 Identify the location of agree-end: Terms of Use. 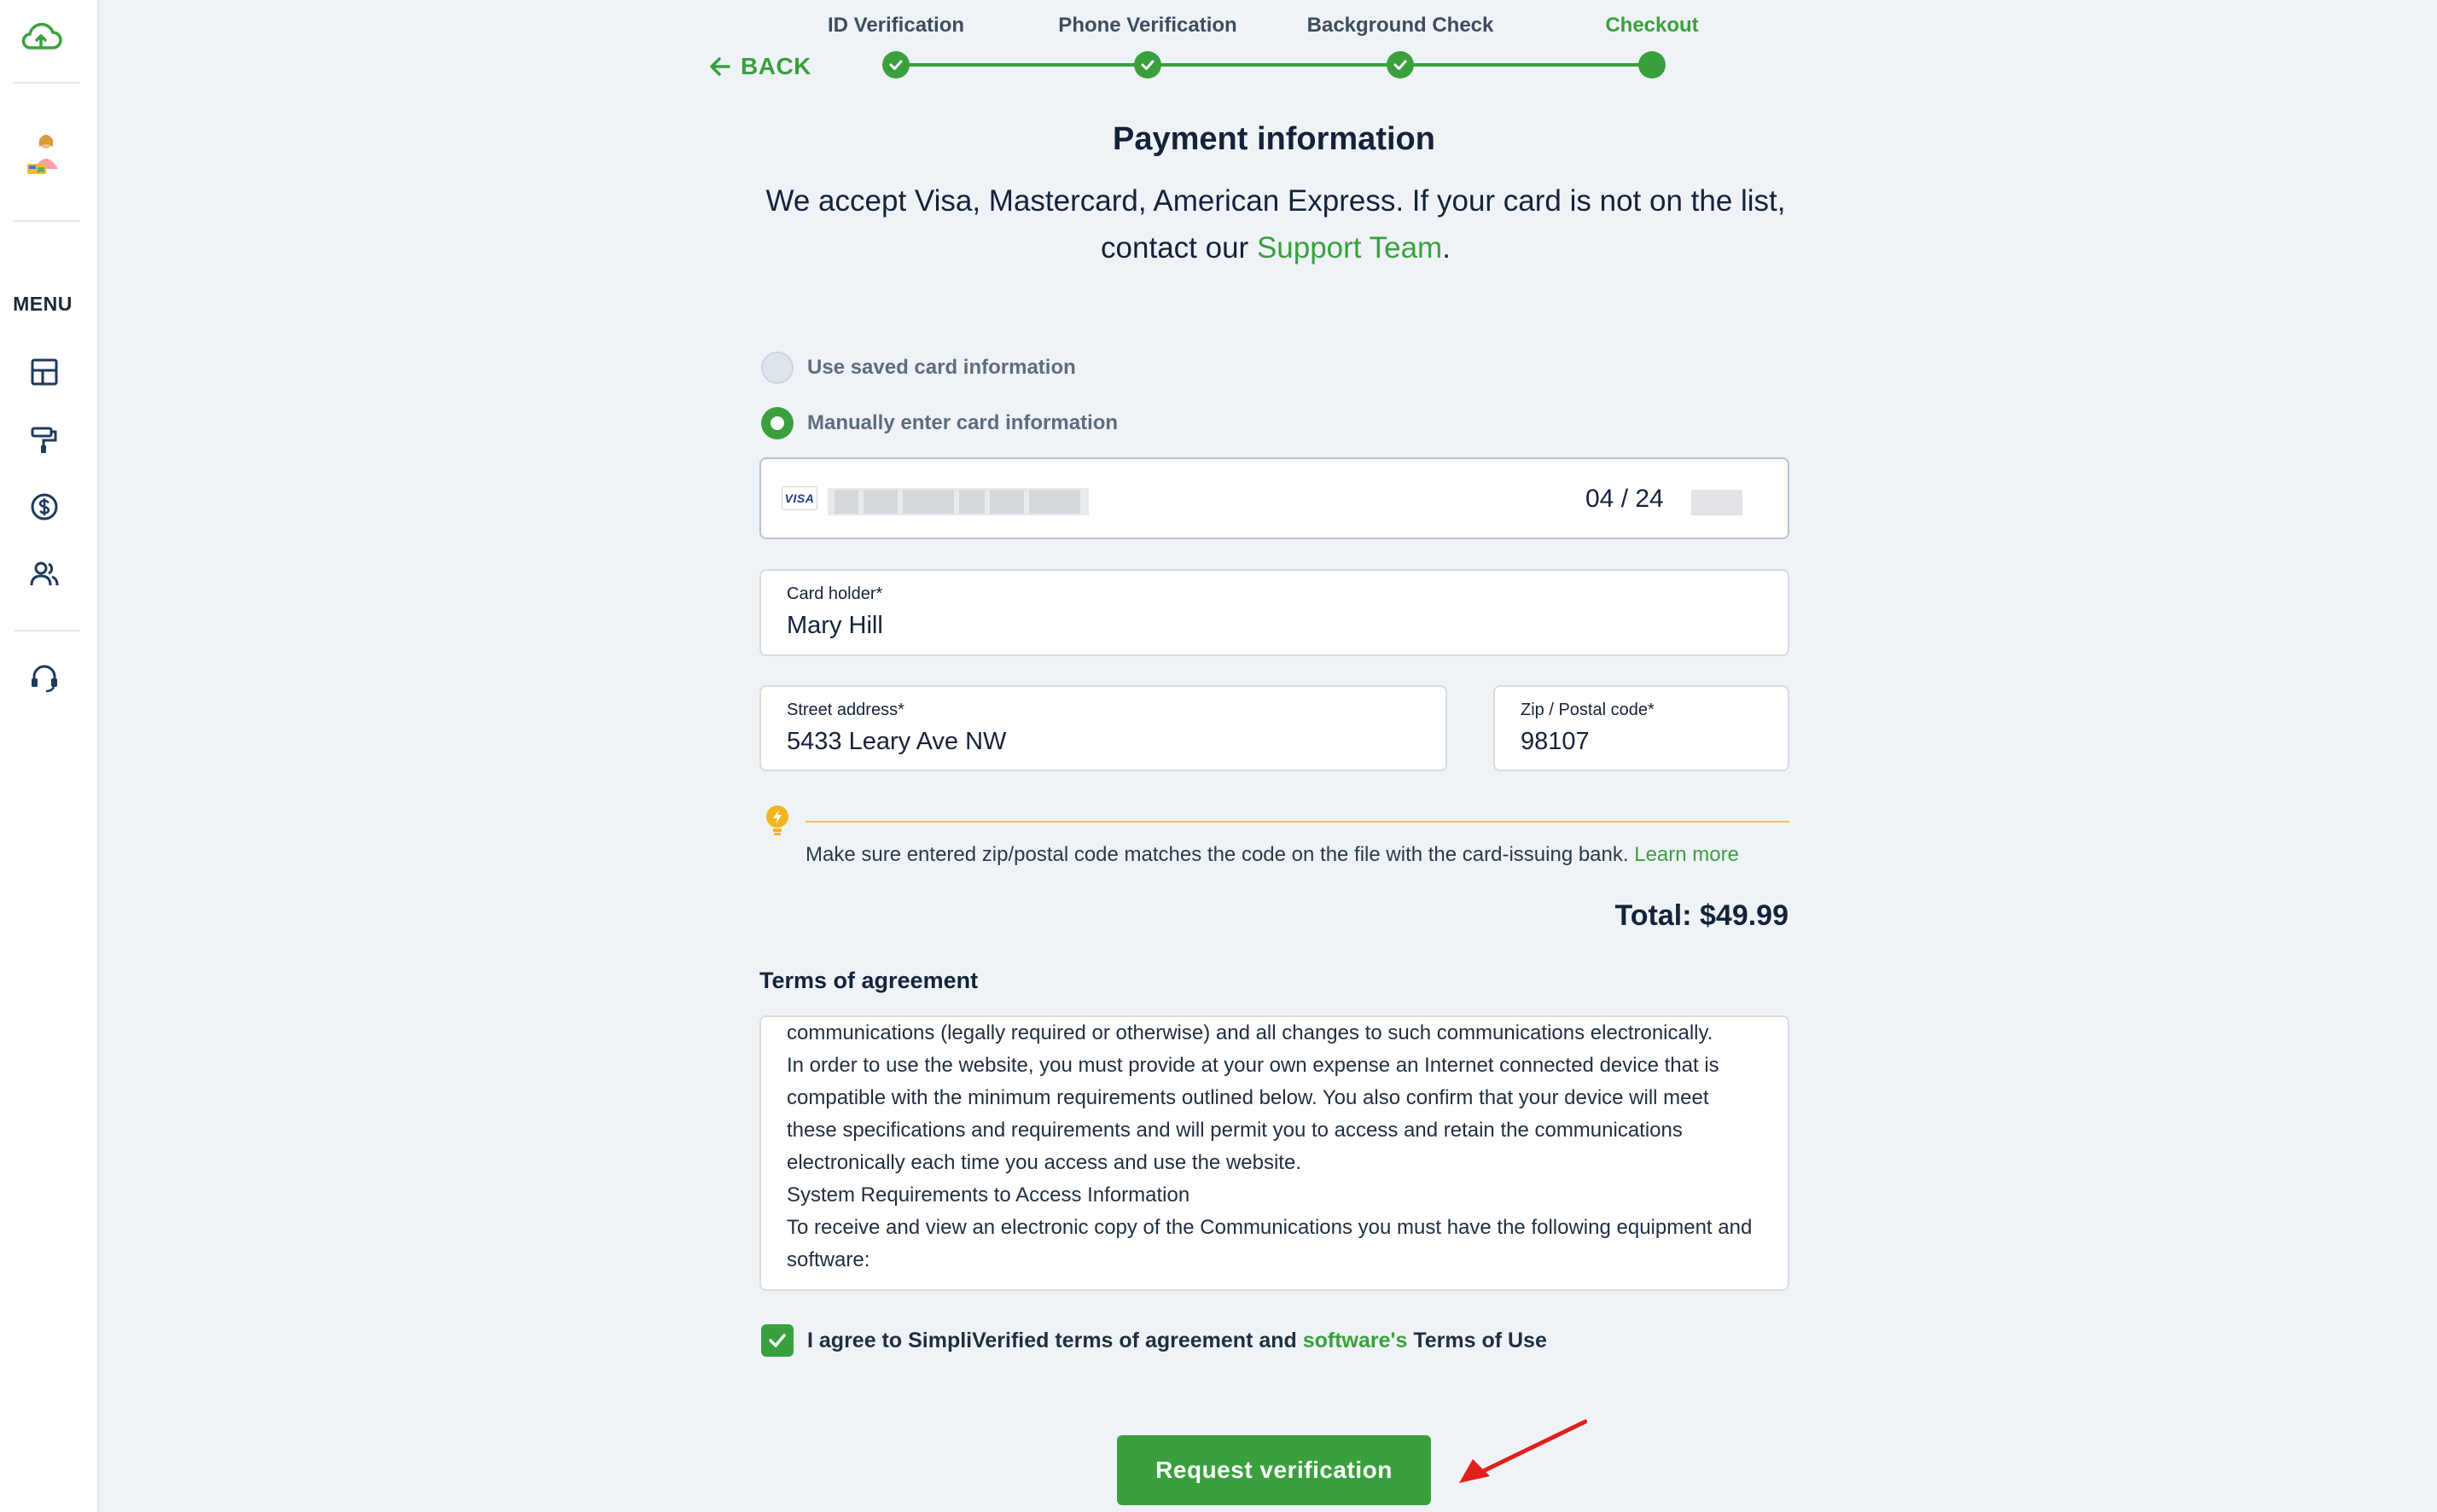
(1477, 1340).